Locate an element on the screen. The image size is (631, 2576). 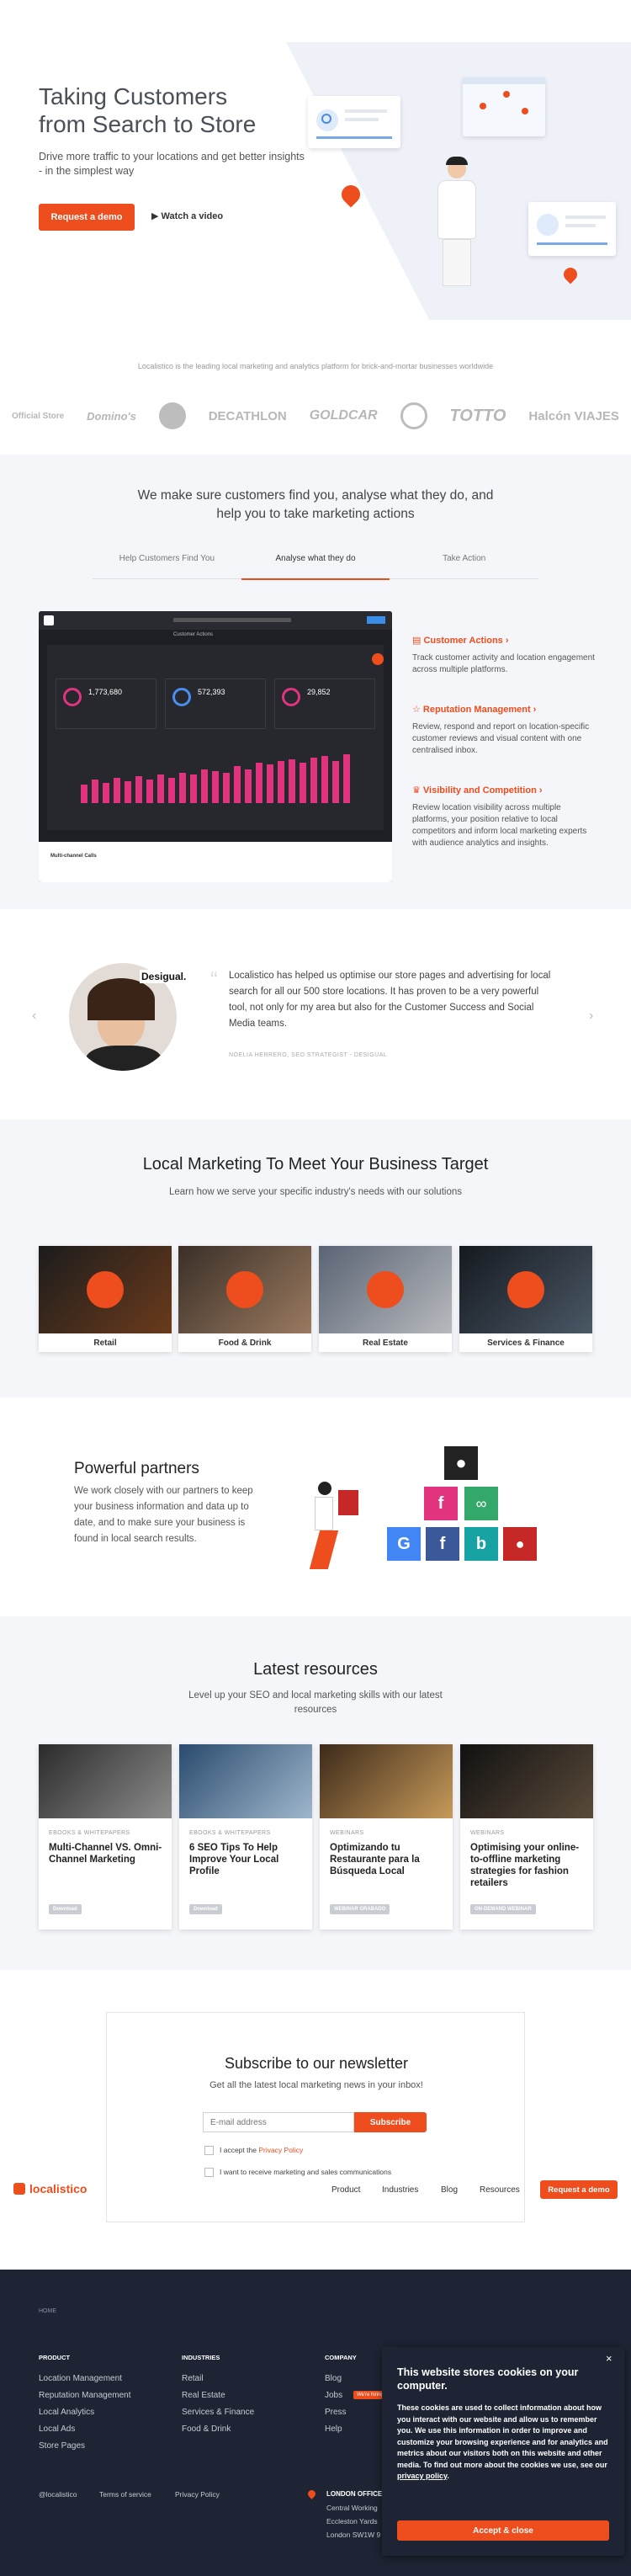
office-line: Central Working is located at coordinates (352, 2508).